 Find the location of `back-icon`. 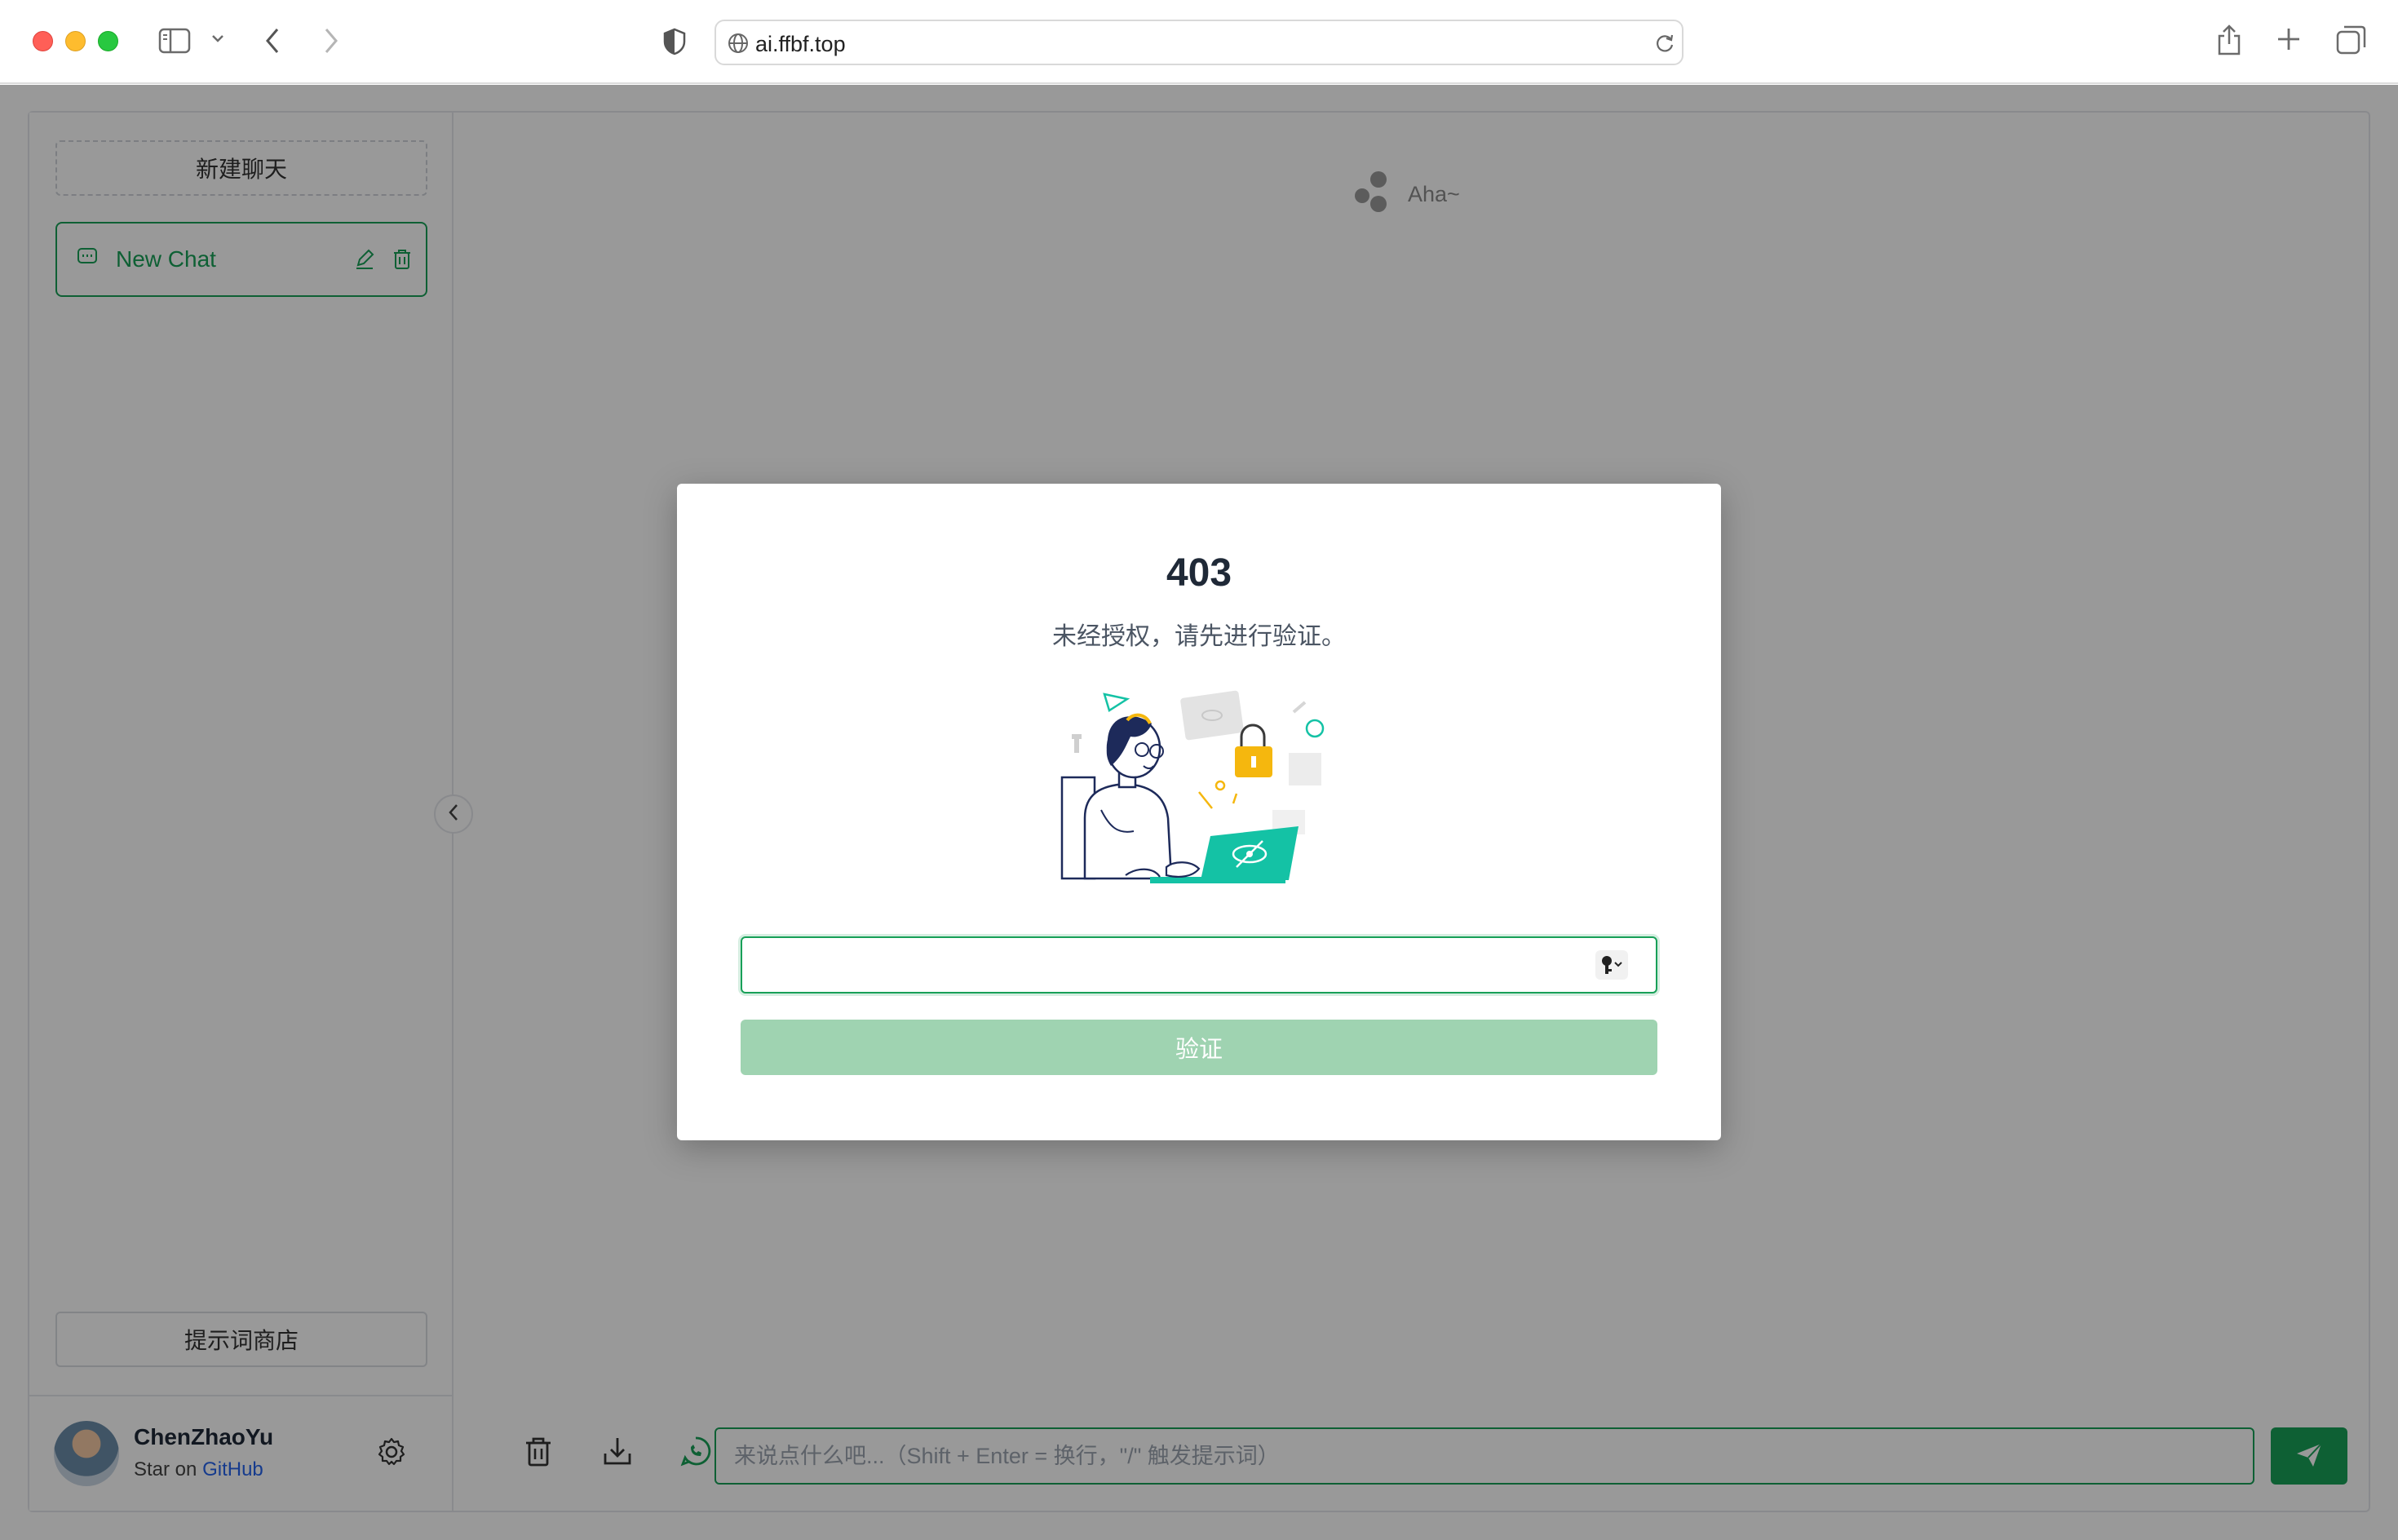

back-icon is located at coordinates (272, 41).